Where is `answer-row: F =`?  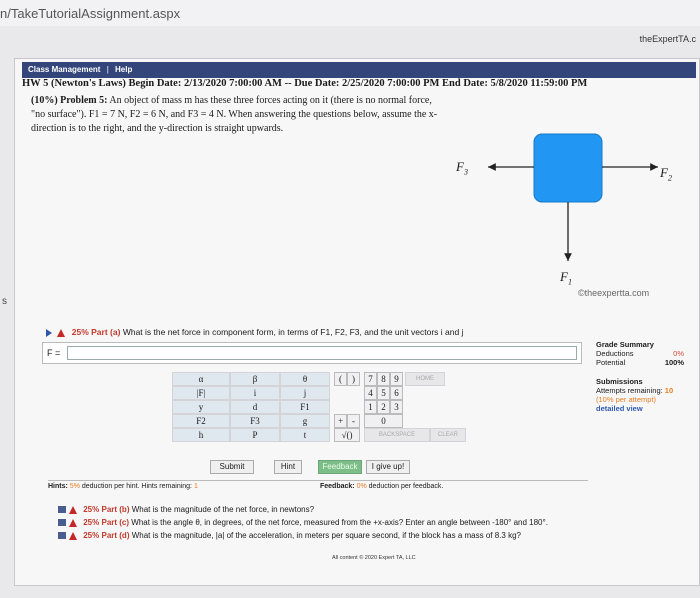 answer-row: F = is located at coordinates (312, 353).